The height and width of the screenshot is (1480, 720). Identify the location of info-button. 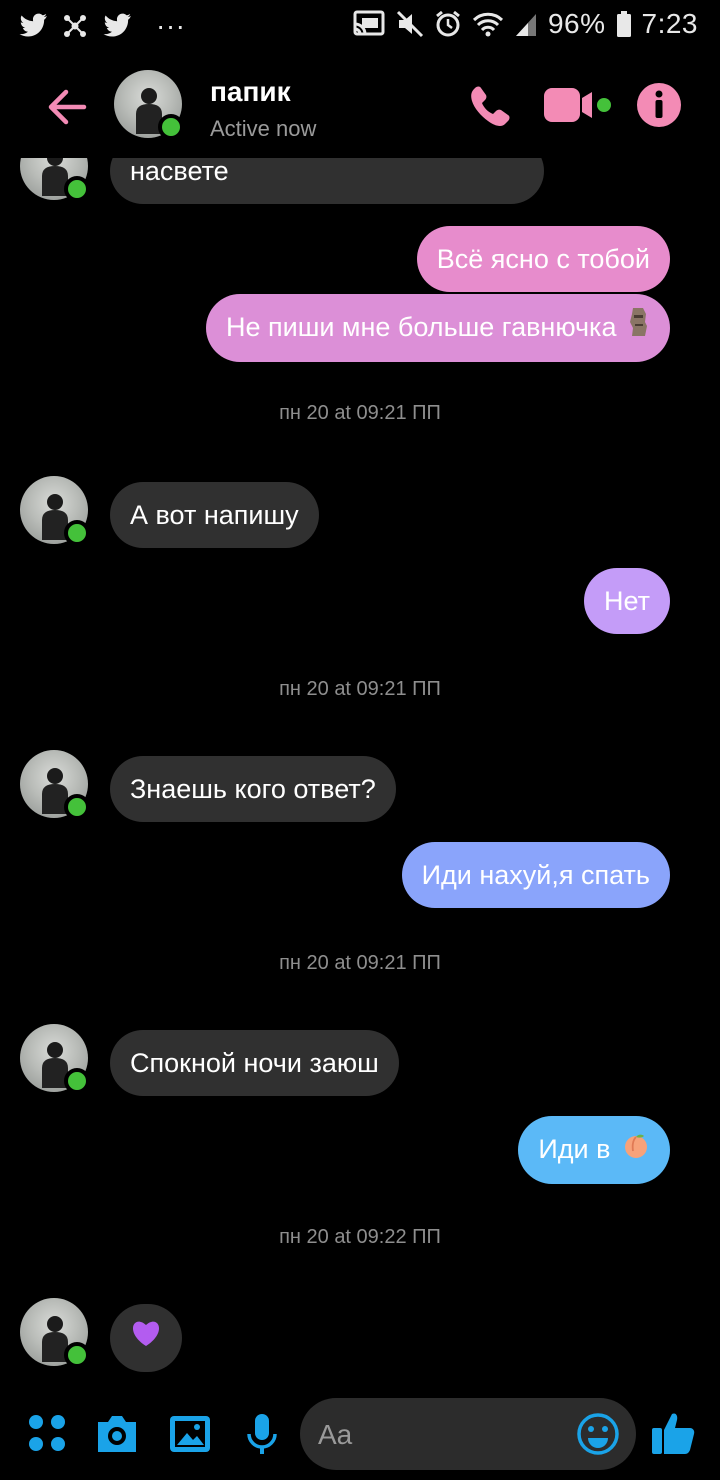
(659, 105).